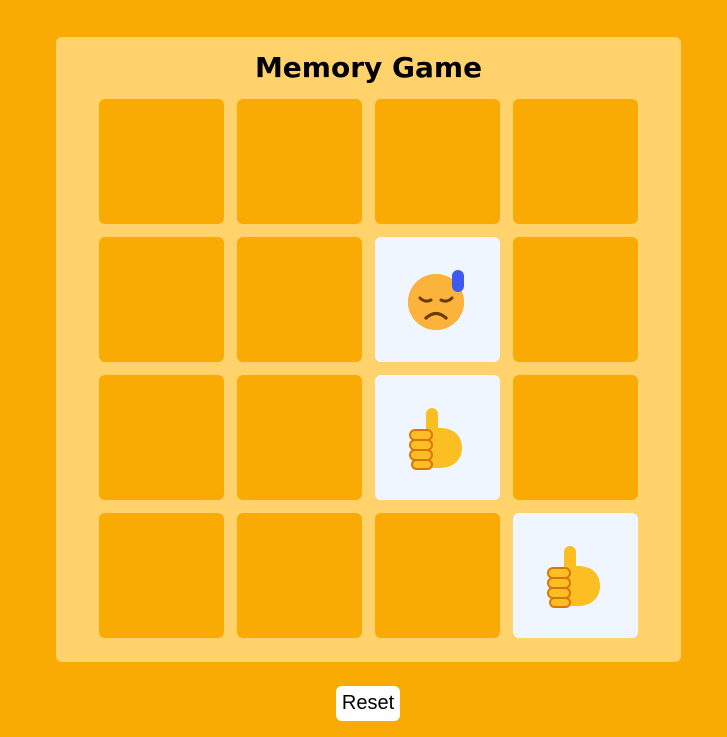  I want to click on anxious-face-with-sweat-icon, so click(438, 300).